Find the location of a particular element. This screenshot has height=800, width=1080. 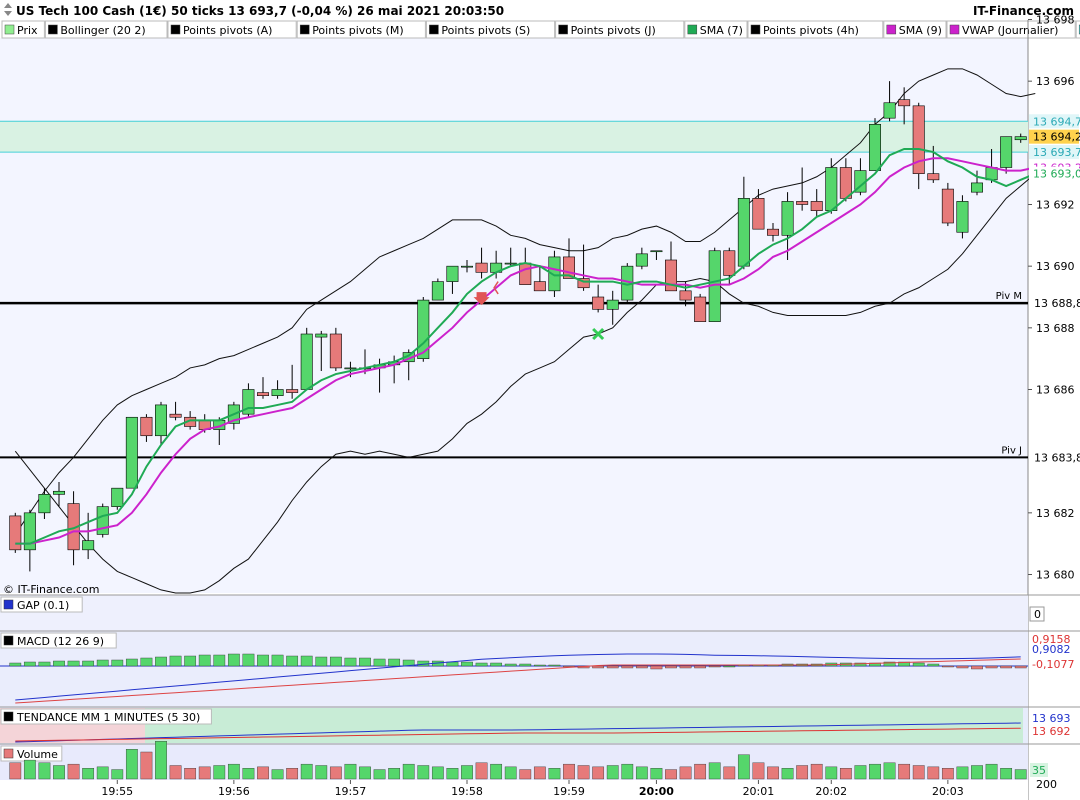

y-tick-label: 13 686 is located at coordinates (1055, 390).